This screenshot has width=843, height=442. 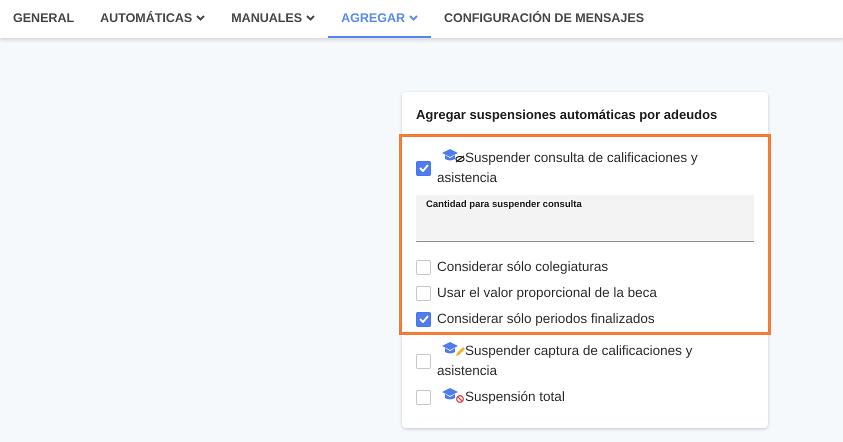 I want to click on option-label: Usar el valor proporcional de la beca, so click(x=547, y=293).